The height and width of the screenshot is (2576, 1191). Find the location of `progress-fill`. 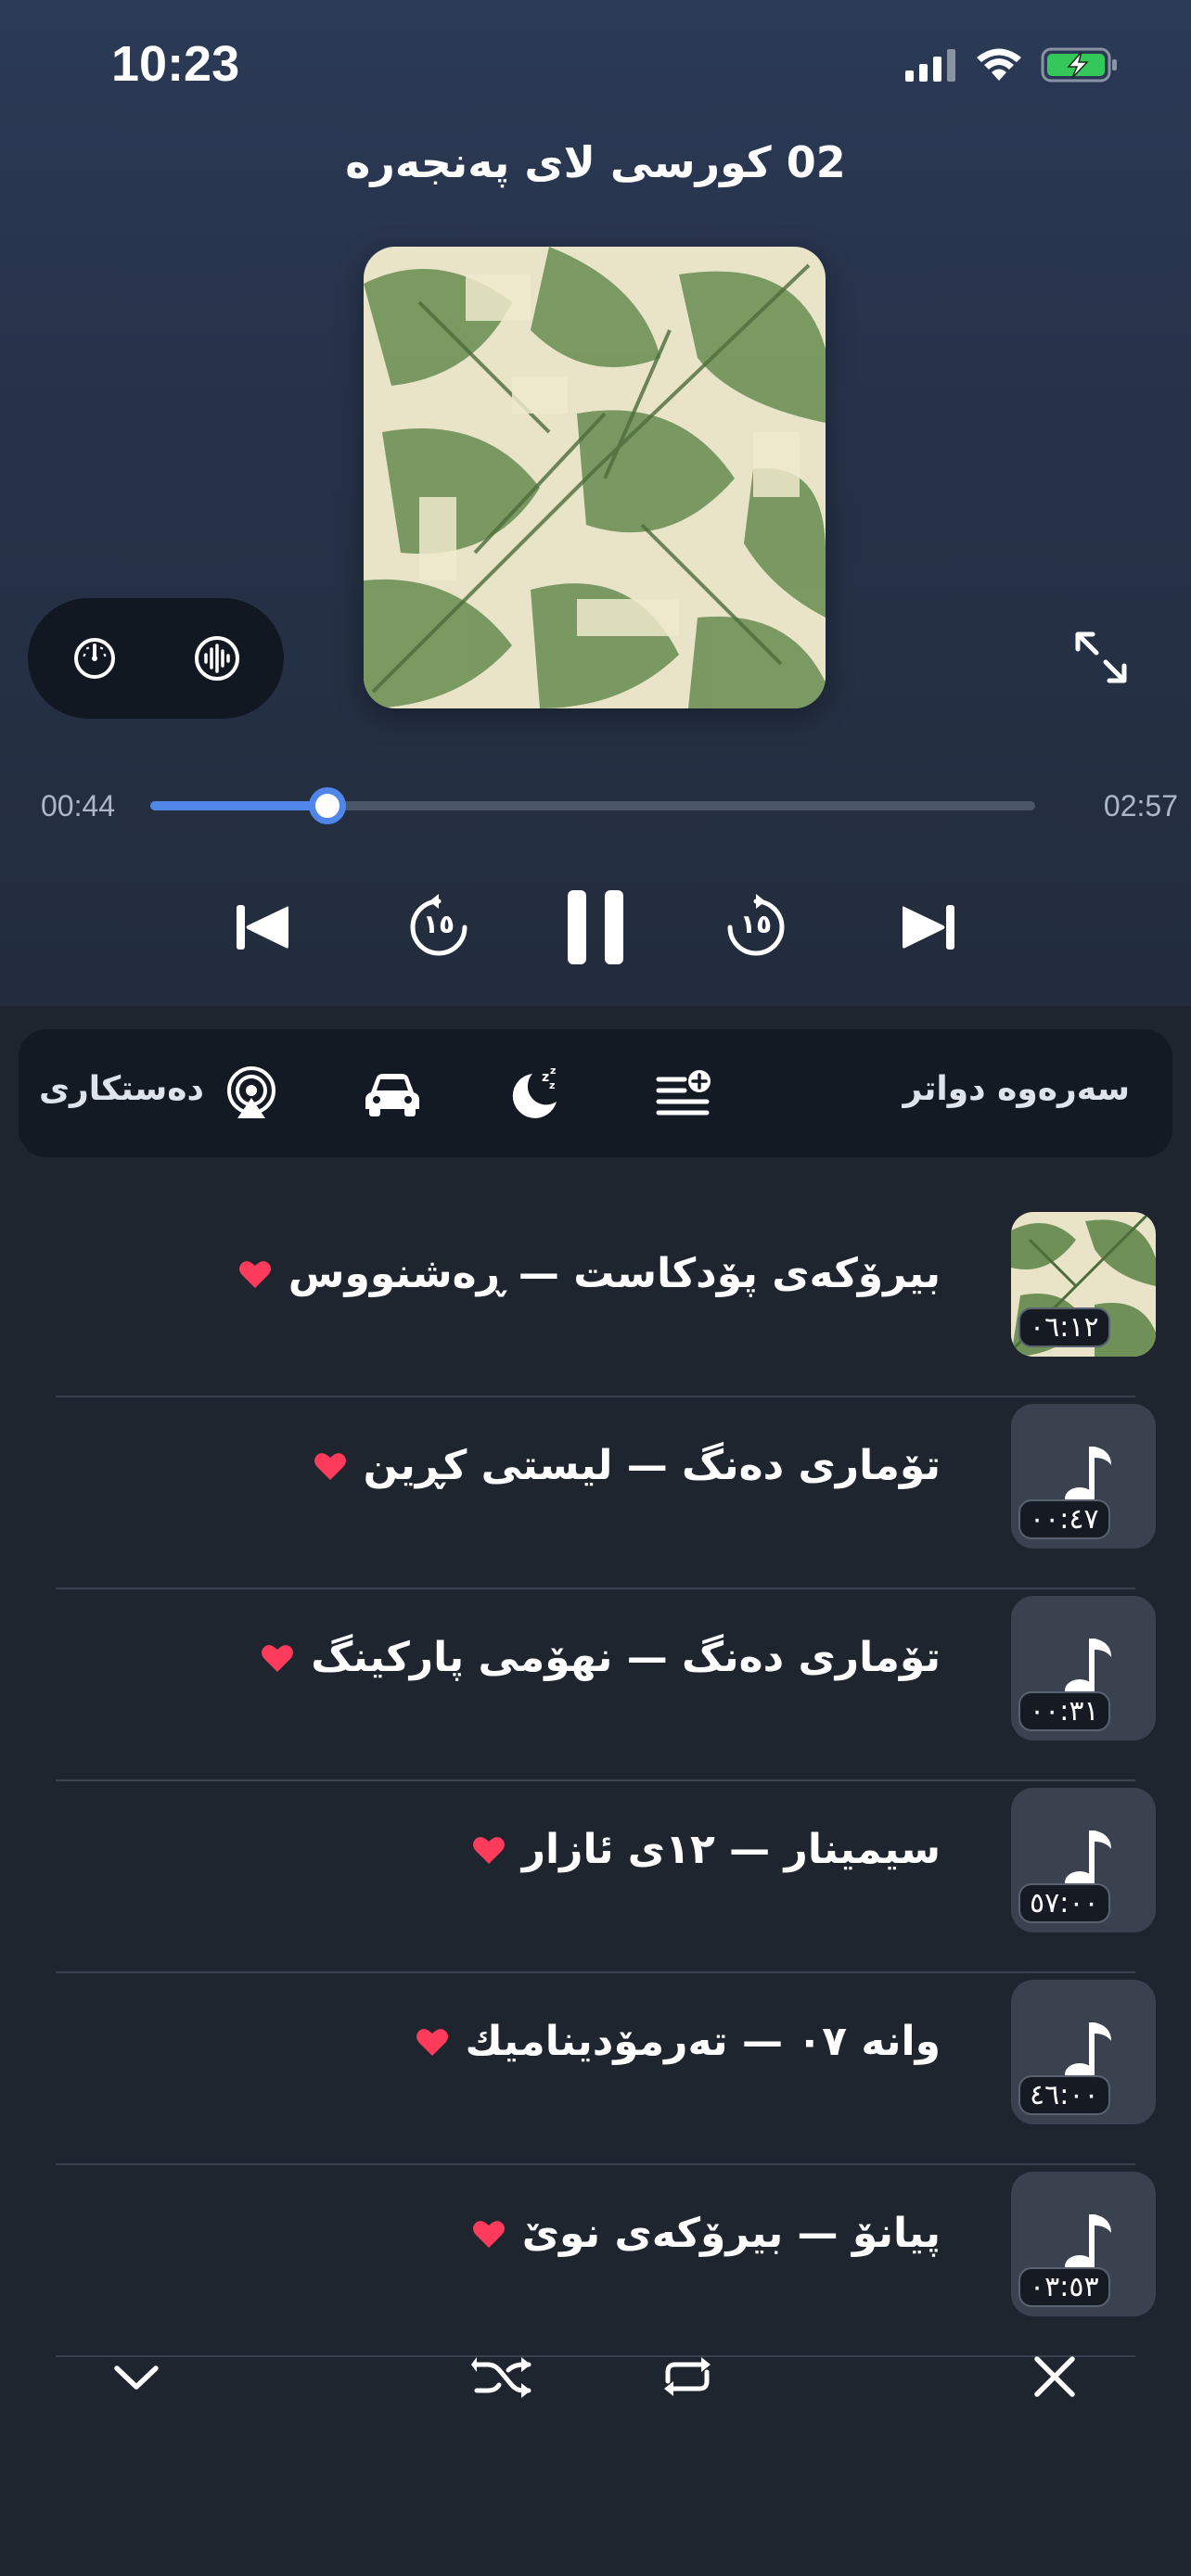

progress-fill is located at coordinates (238, 806).